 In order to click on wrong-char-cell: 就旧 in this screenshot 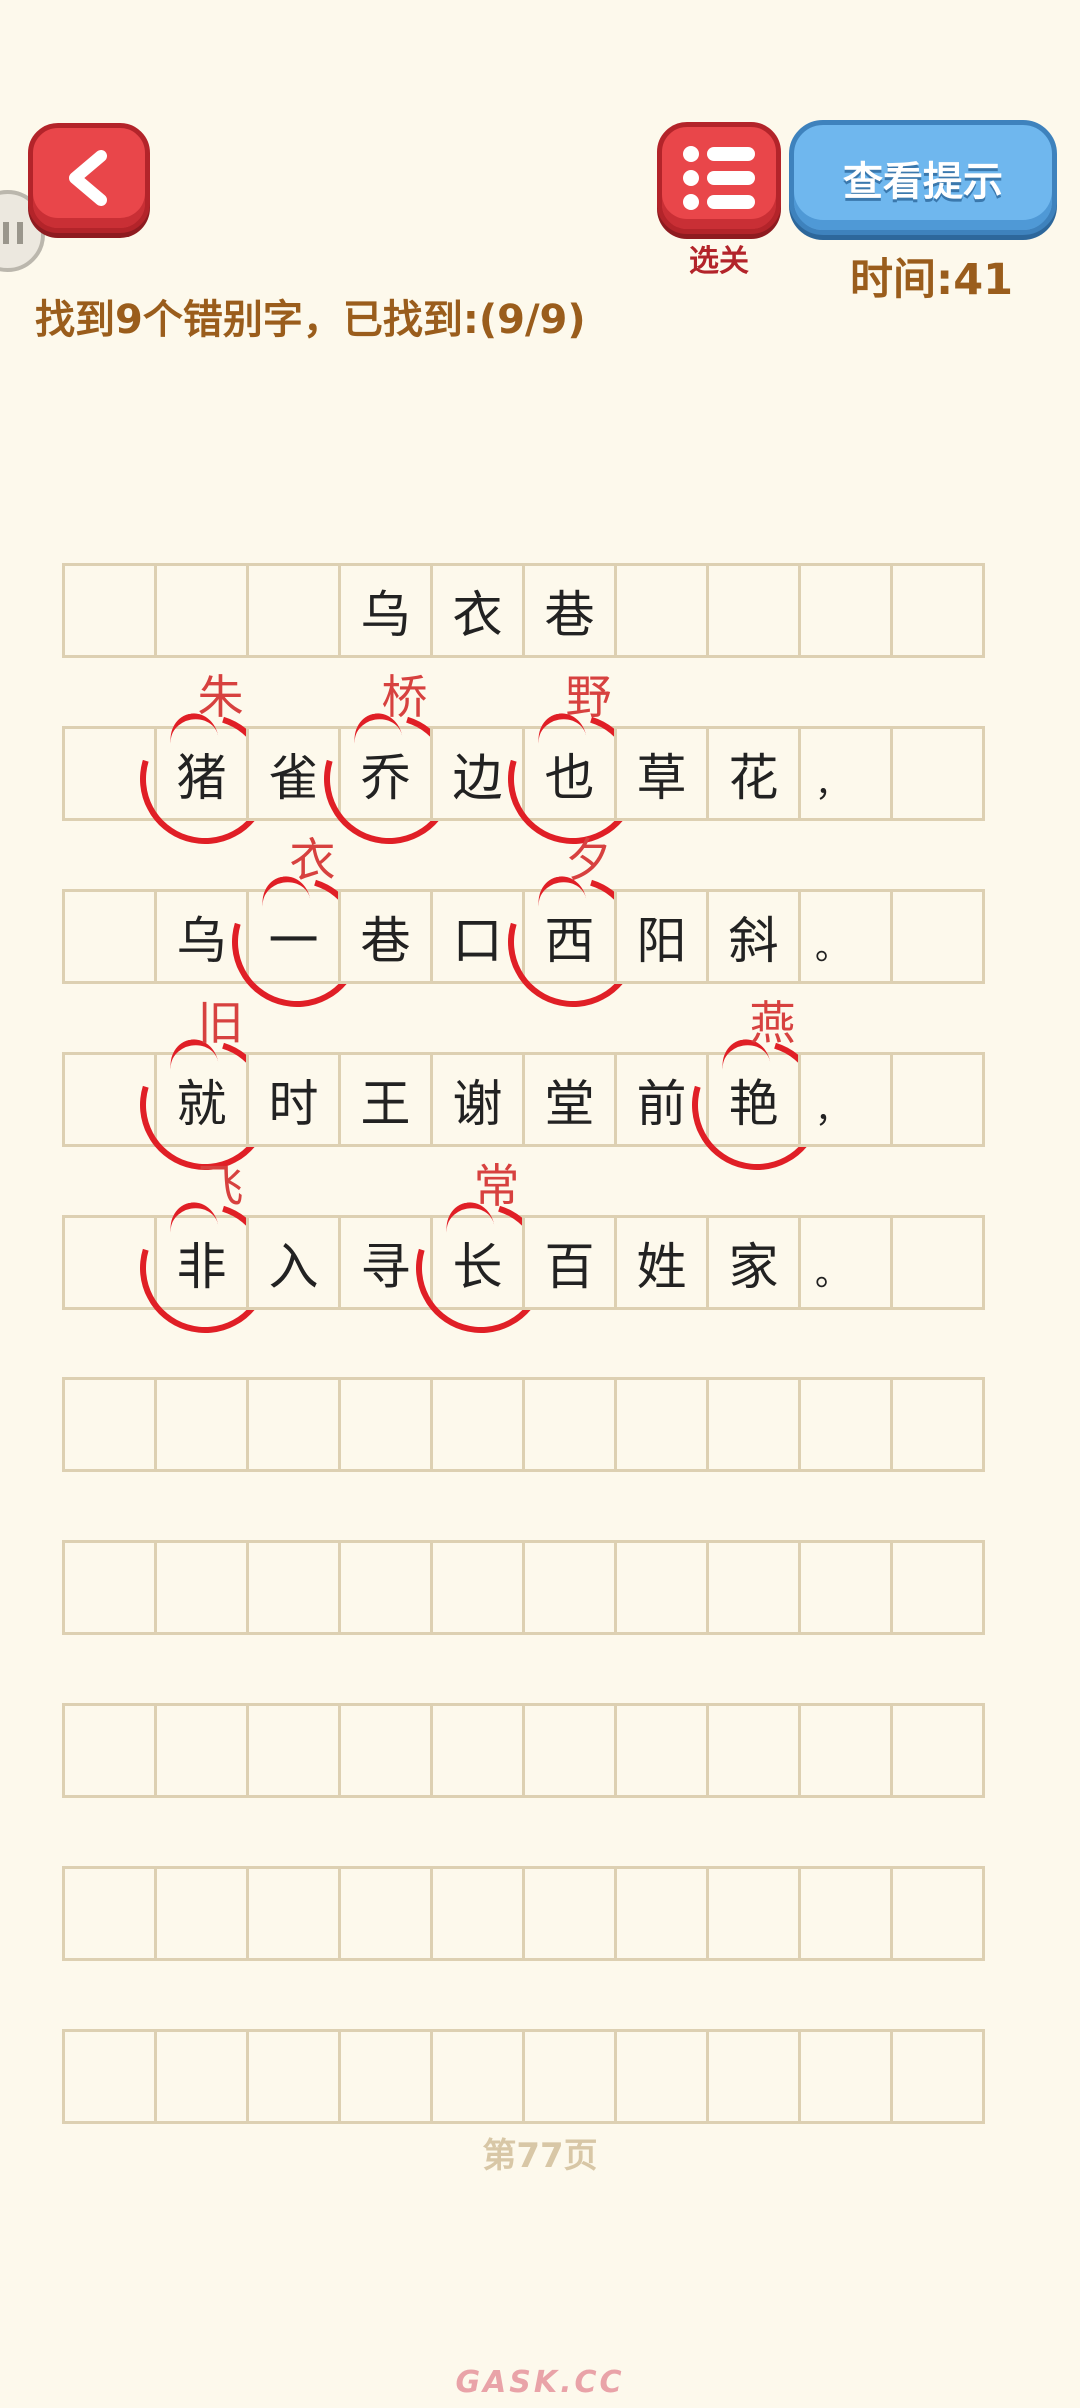, I will do `click(204, 1094)`.